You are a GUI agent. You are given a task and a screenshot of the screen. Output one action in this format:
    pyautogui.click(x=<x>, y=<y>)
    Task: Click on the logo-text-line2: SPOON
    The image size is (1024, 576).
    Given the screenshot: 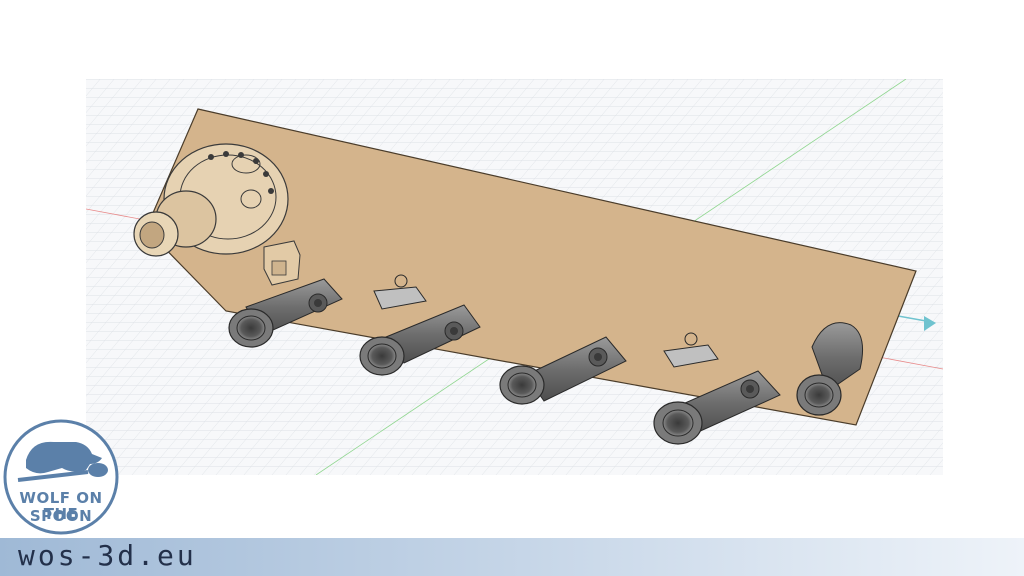 What is the action you would take?
    pyautogui.click(x=61, y=516)
    